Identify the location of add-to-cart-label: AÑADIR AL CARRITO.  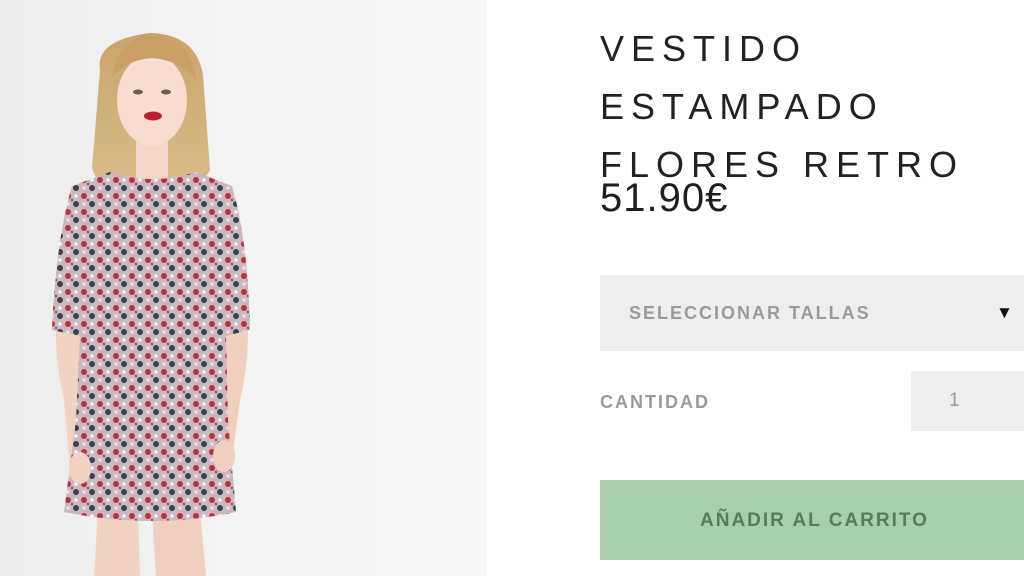
(814, 520).